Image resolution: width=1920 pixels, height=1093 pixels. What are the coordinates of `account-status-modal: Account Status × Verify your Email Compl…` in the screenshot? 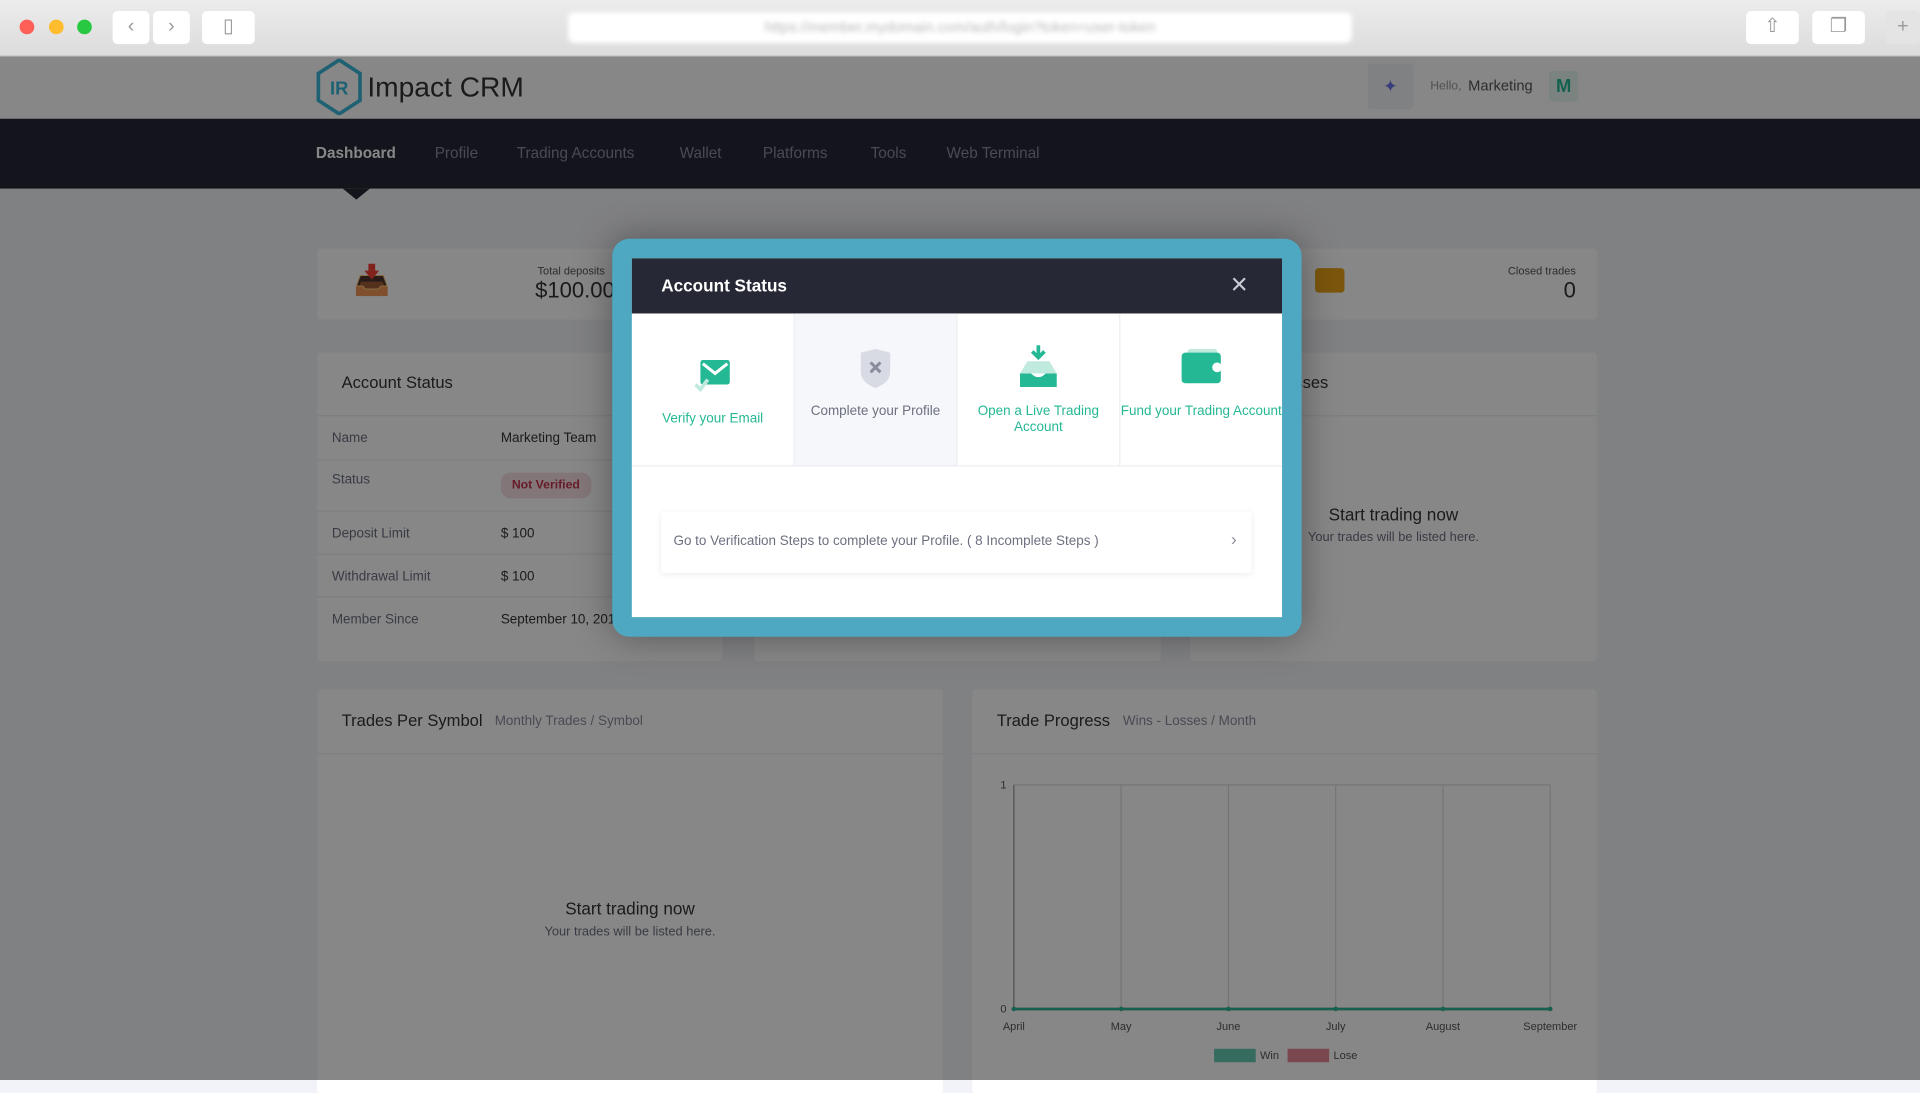 It's located at (957, 438).